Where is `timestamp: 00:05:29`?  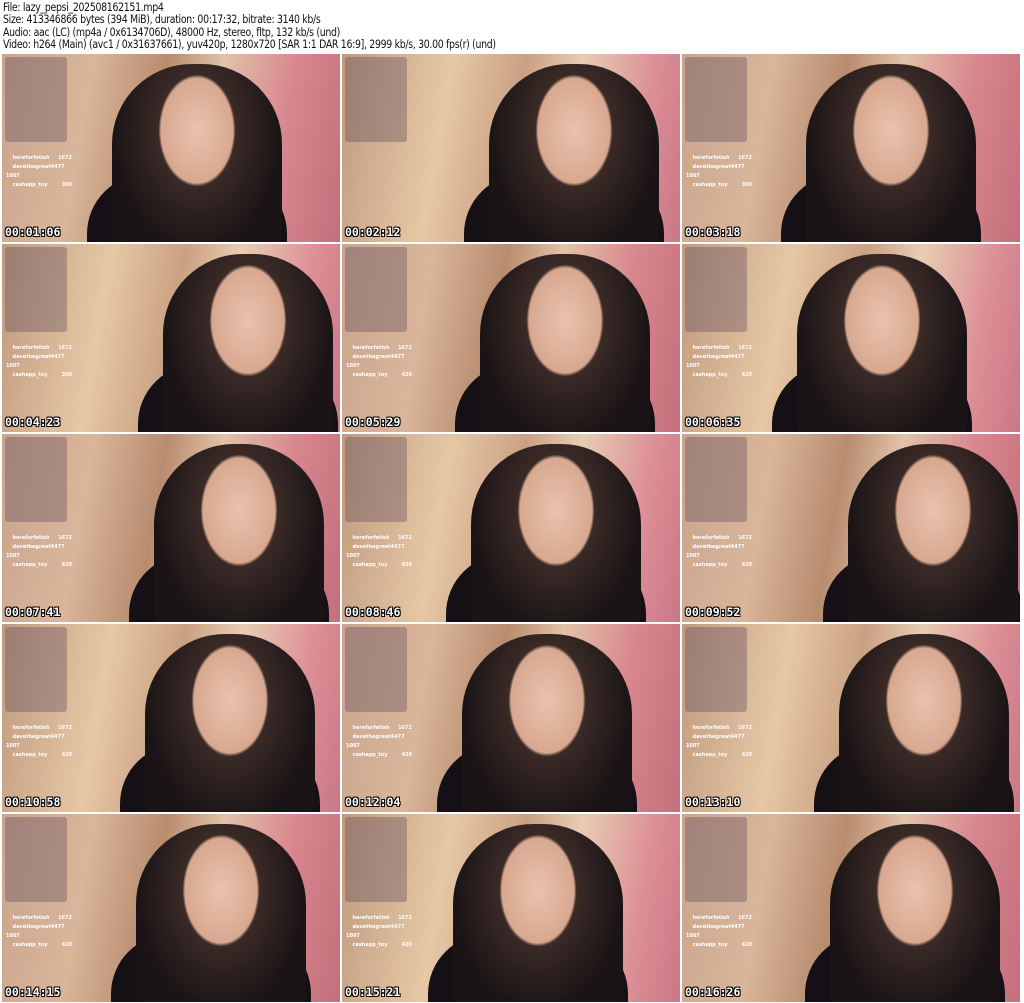 timestamp: 00:05:29 is located at coordinates (373, 422).